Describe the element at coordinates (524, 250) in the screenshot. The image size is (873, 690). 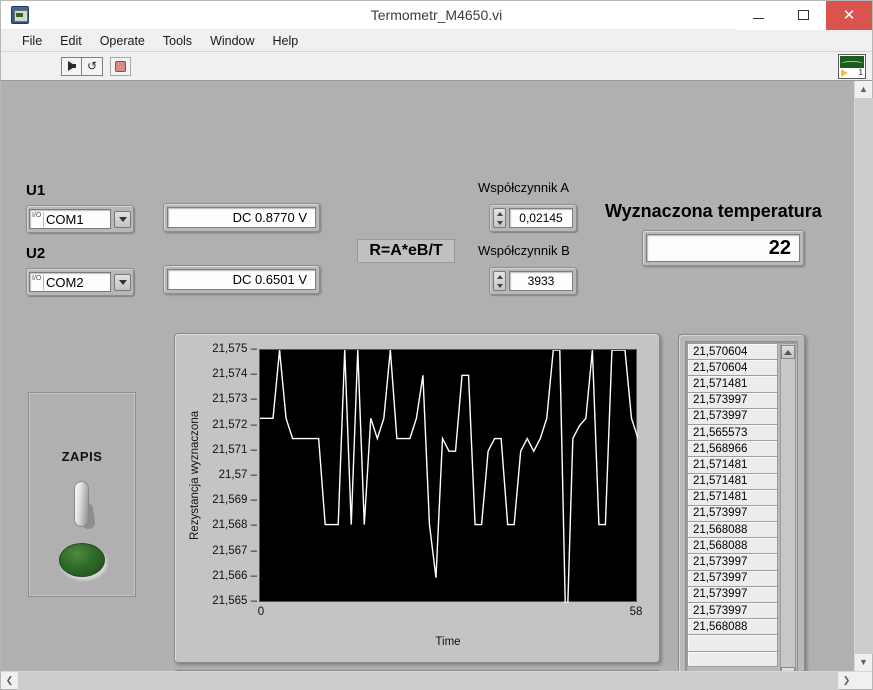
I see `coefficient-b-label: Współczynnik B` at that location.